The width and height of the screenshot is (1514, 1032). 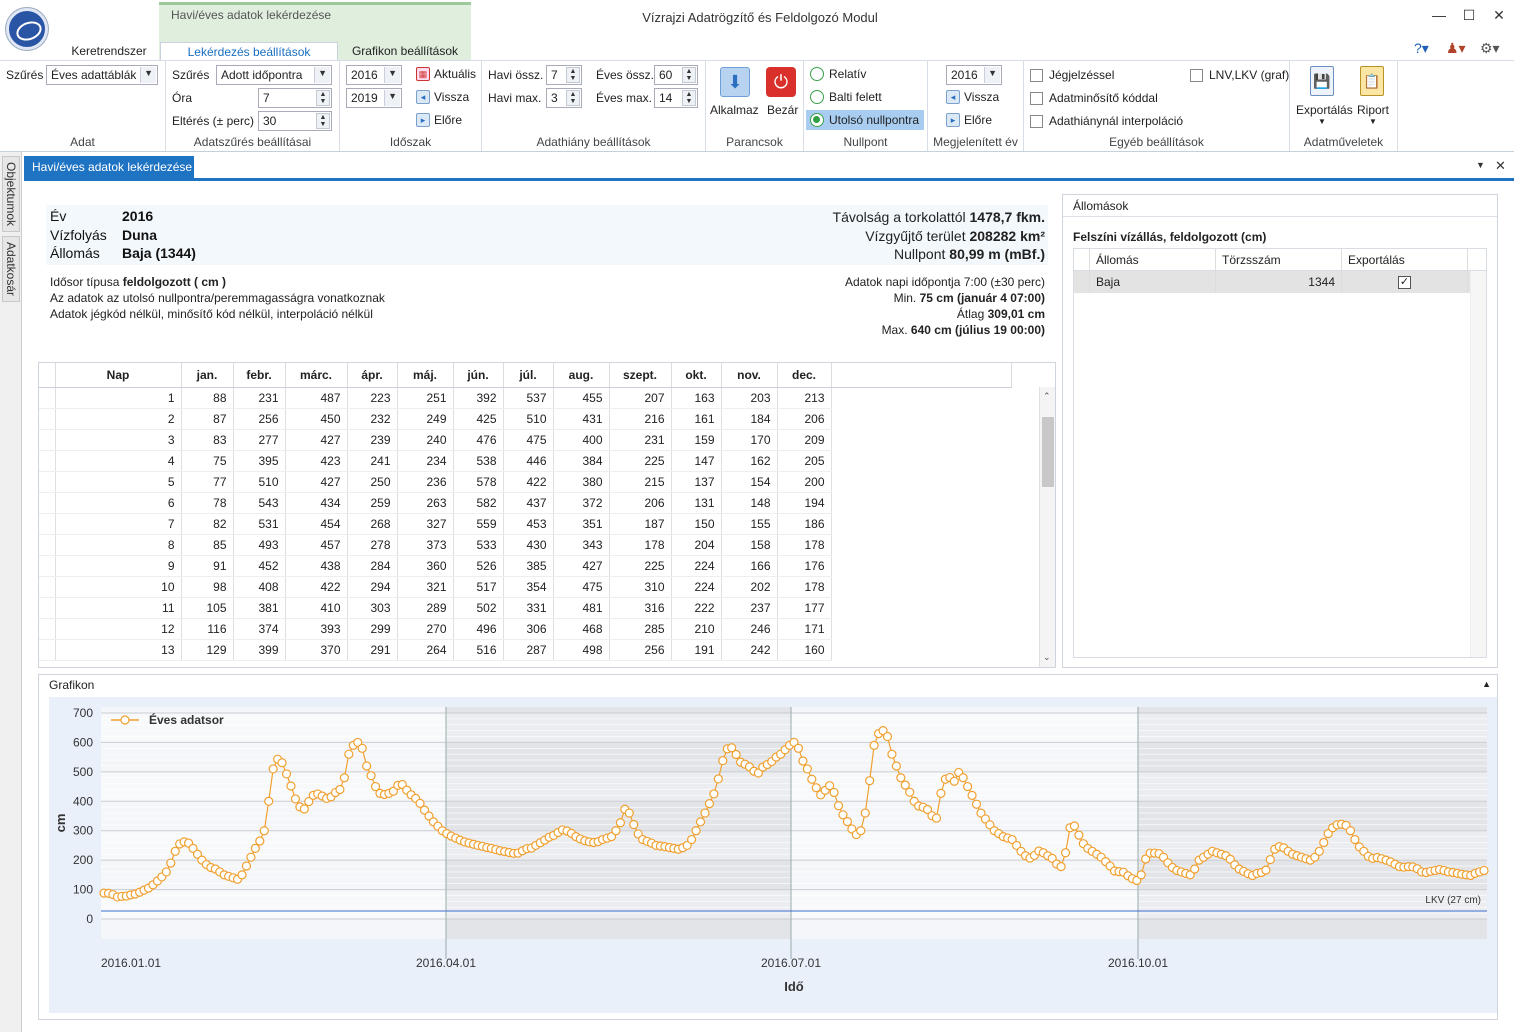 What do you see at coordinates (525, 566) in the screenshot?
I see `table-row: 9 91 452 438 284 360 526 385 427 225 224 166 176` at bounding box center [525, 566].